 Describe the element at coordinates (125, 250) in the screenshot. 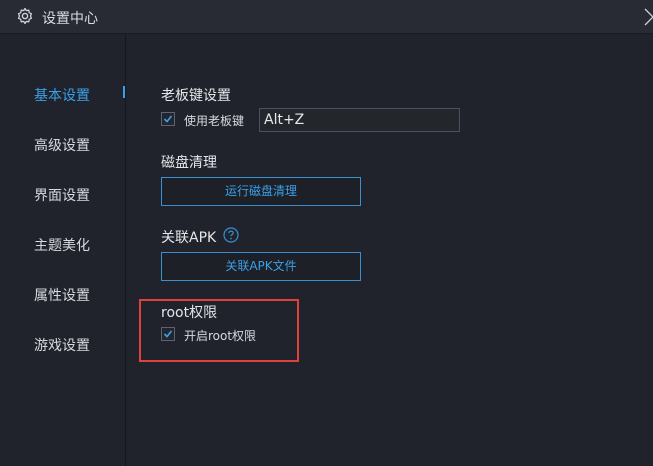

I see `sidebar-divider` at that location.